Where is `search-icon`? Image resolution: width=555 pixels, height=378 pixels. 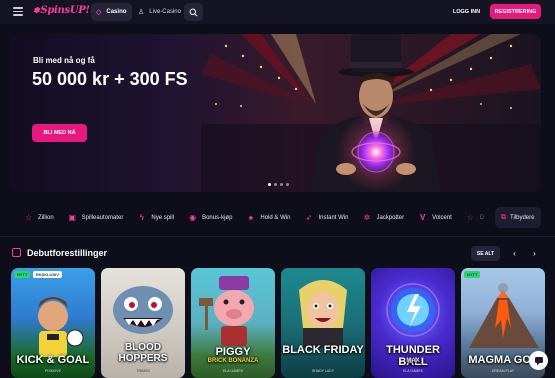
search-icon is located at coordinates (193, 12).